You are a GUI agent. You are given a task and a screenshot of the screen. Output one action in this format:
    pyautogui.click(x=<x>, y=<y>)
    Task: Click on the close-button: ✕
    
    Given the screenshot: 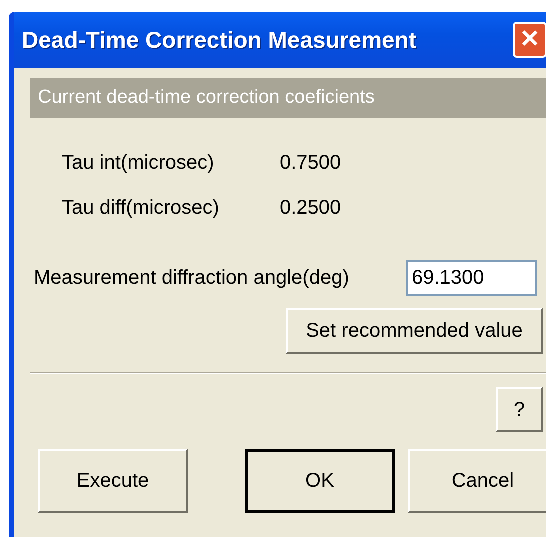 What is the action you would take?
    pyautogui.click(x=529, y=40)
    